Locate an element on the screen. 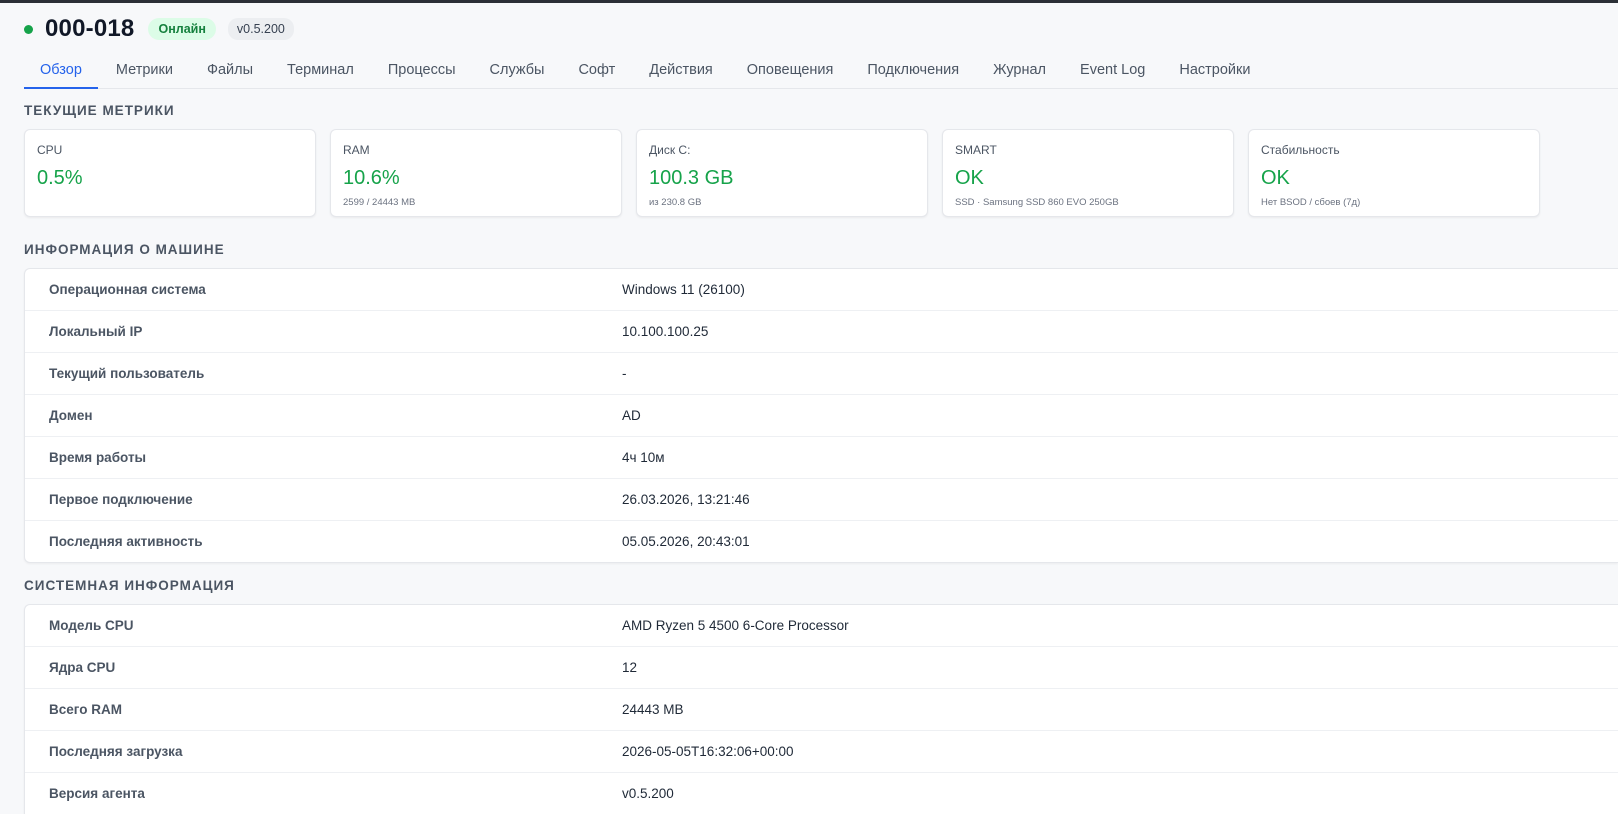  tab-metrics: Метрики is located at coordinates (144, 70).